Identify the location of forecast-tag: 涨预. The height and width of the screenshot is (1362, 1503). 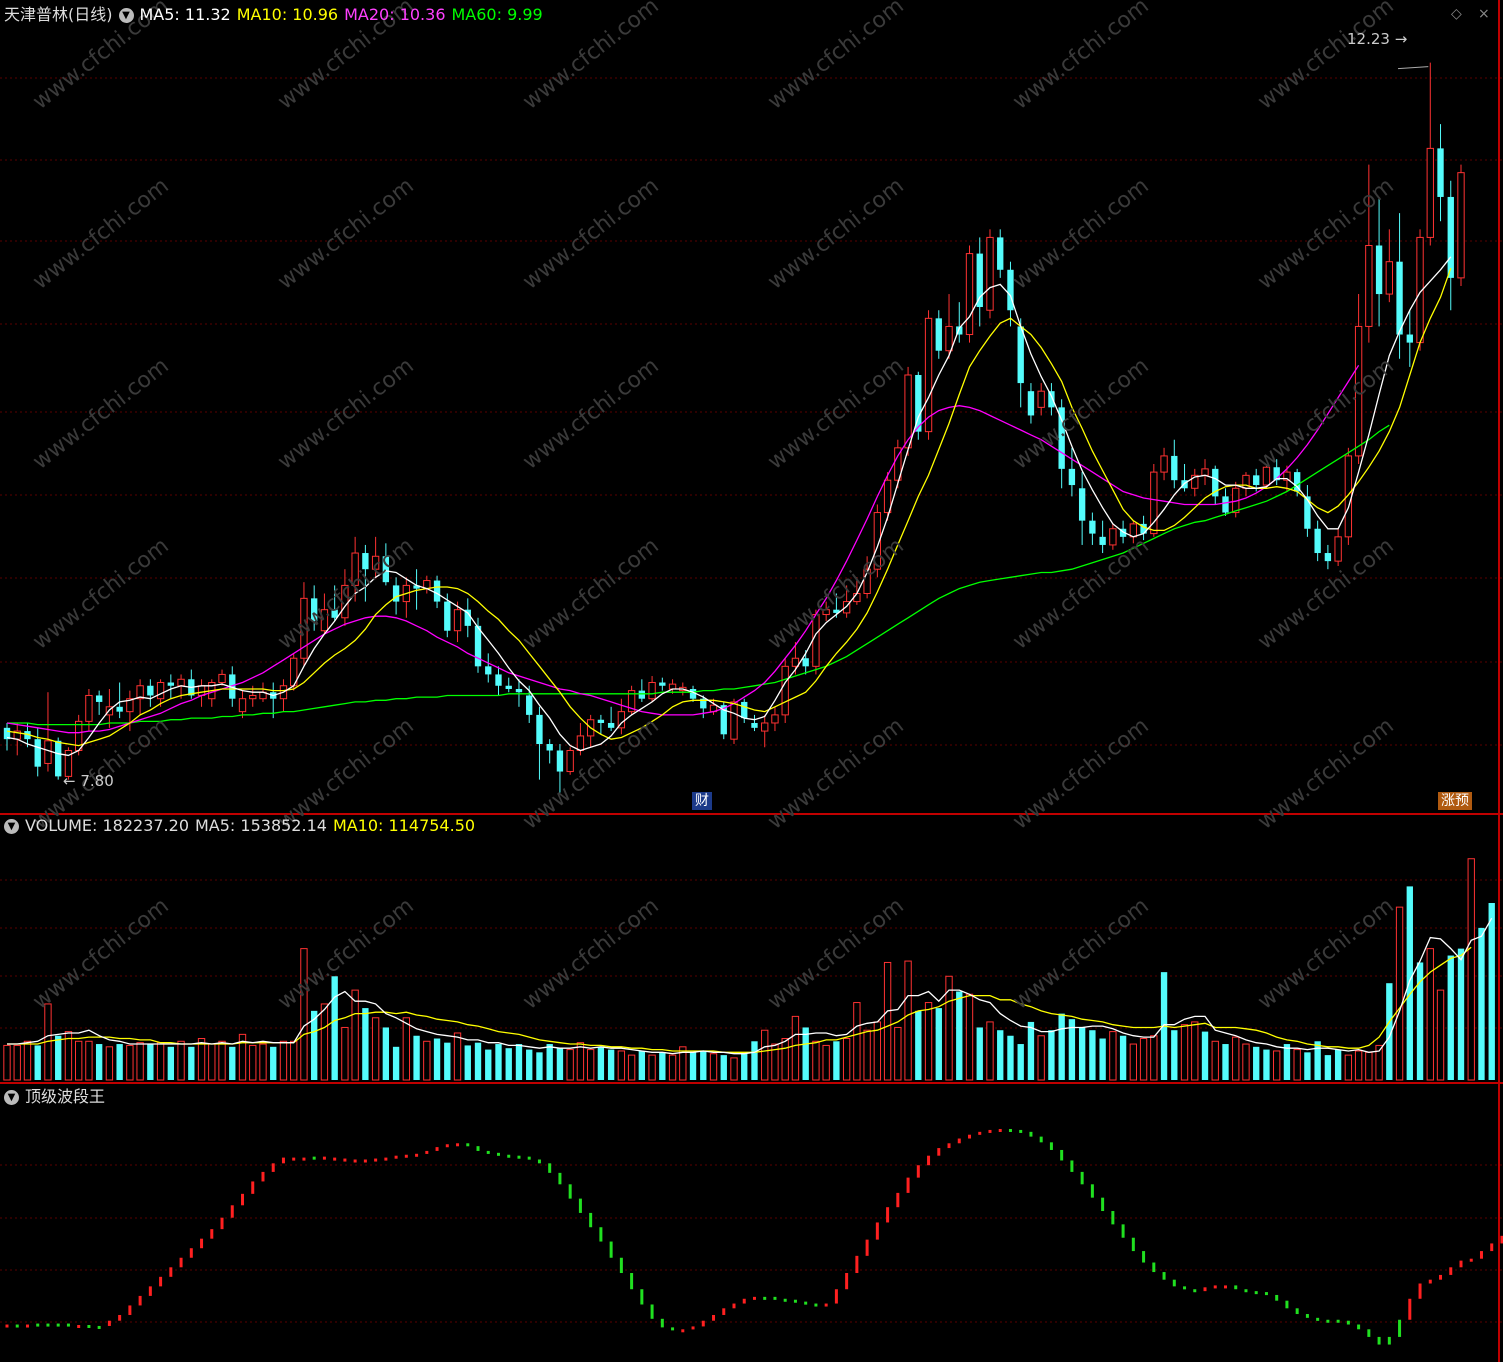
(1455, 801).